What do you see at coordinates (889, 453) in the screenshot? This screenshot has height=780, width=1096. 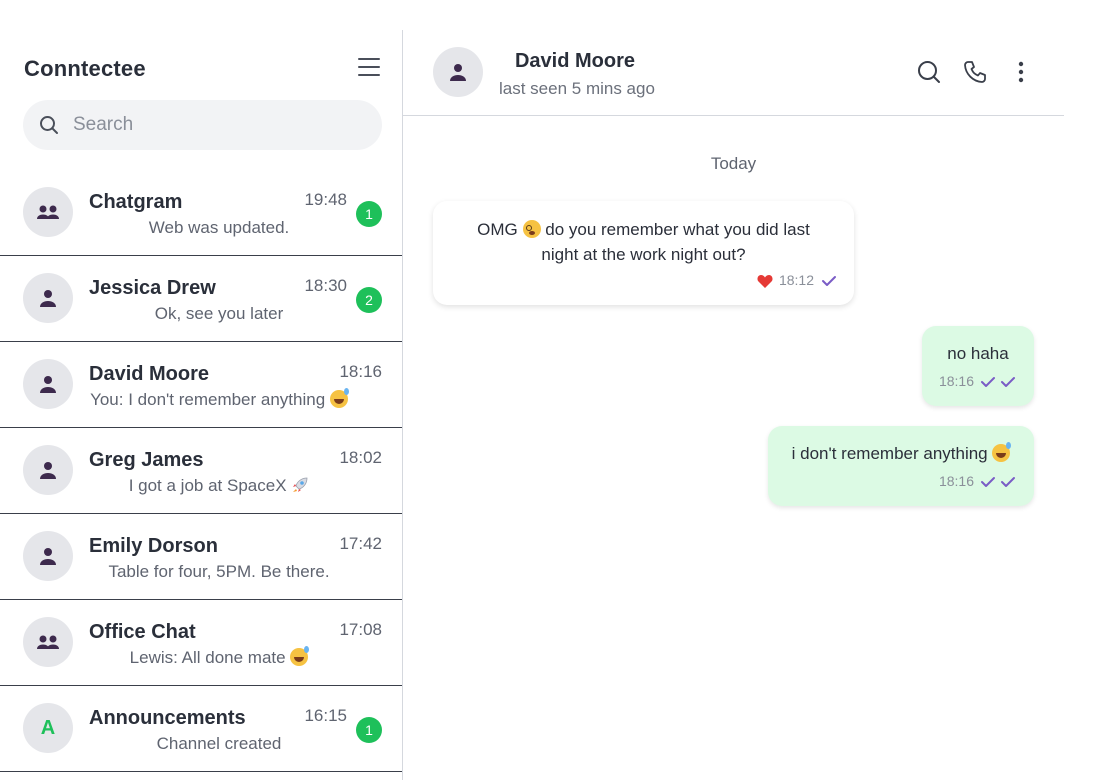 I see `message-text: i don't remember anything` at bounding box center [889, 453].